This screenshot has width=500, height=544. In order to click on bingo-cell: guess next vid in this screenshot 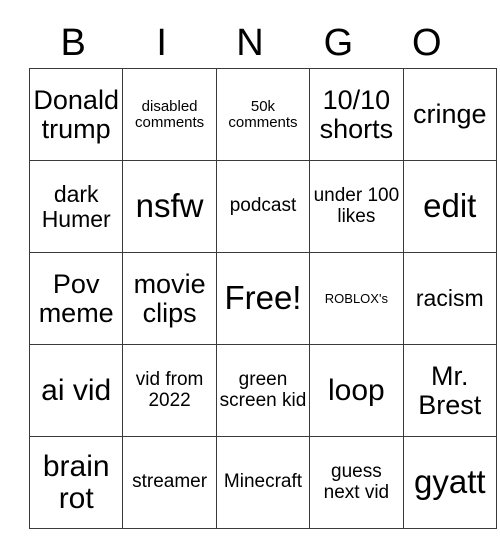, I will do `click(356, 482)`.